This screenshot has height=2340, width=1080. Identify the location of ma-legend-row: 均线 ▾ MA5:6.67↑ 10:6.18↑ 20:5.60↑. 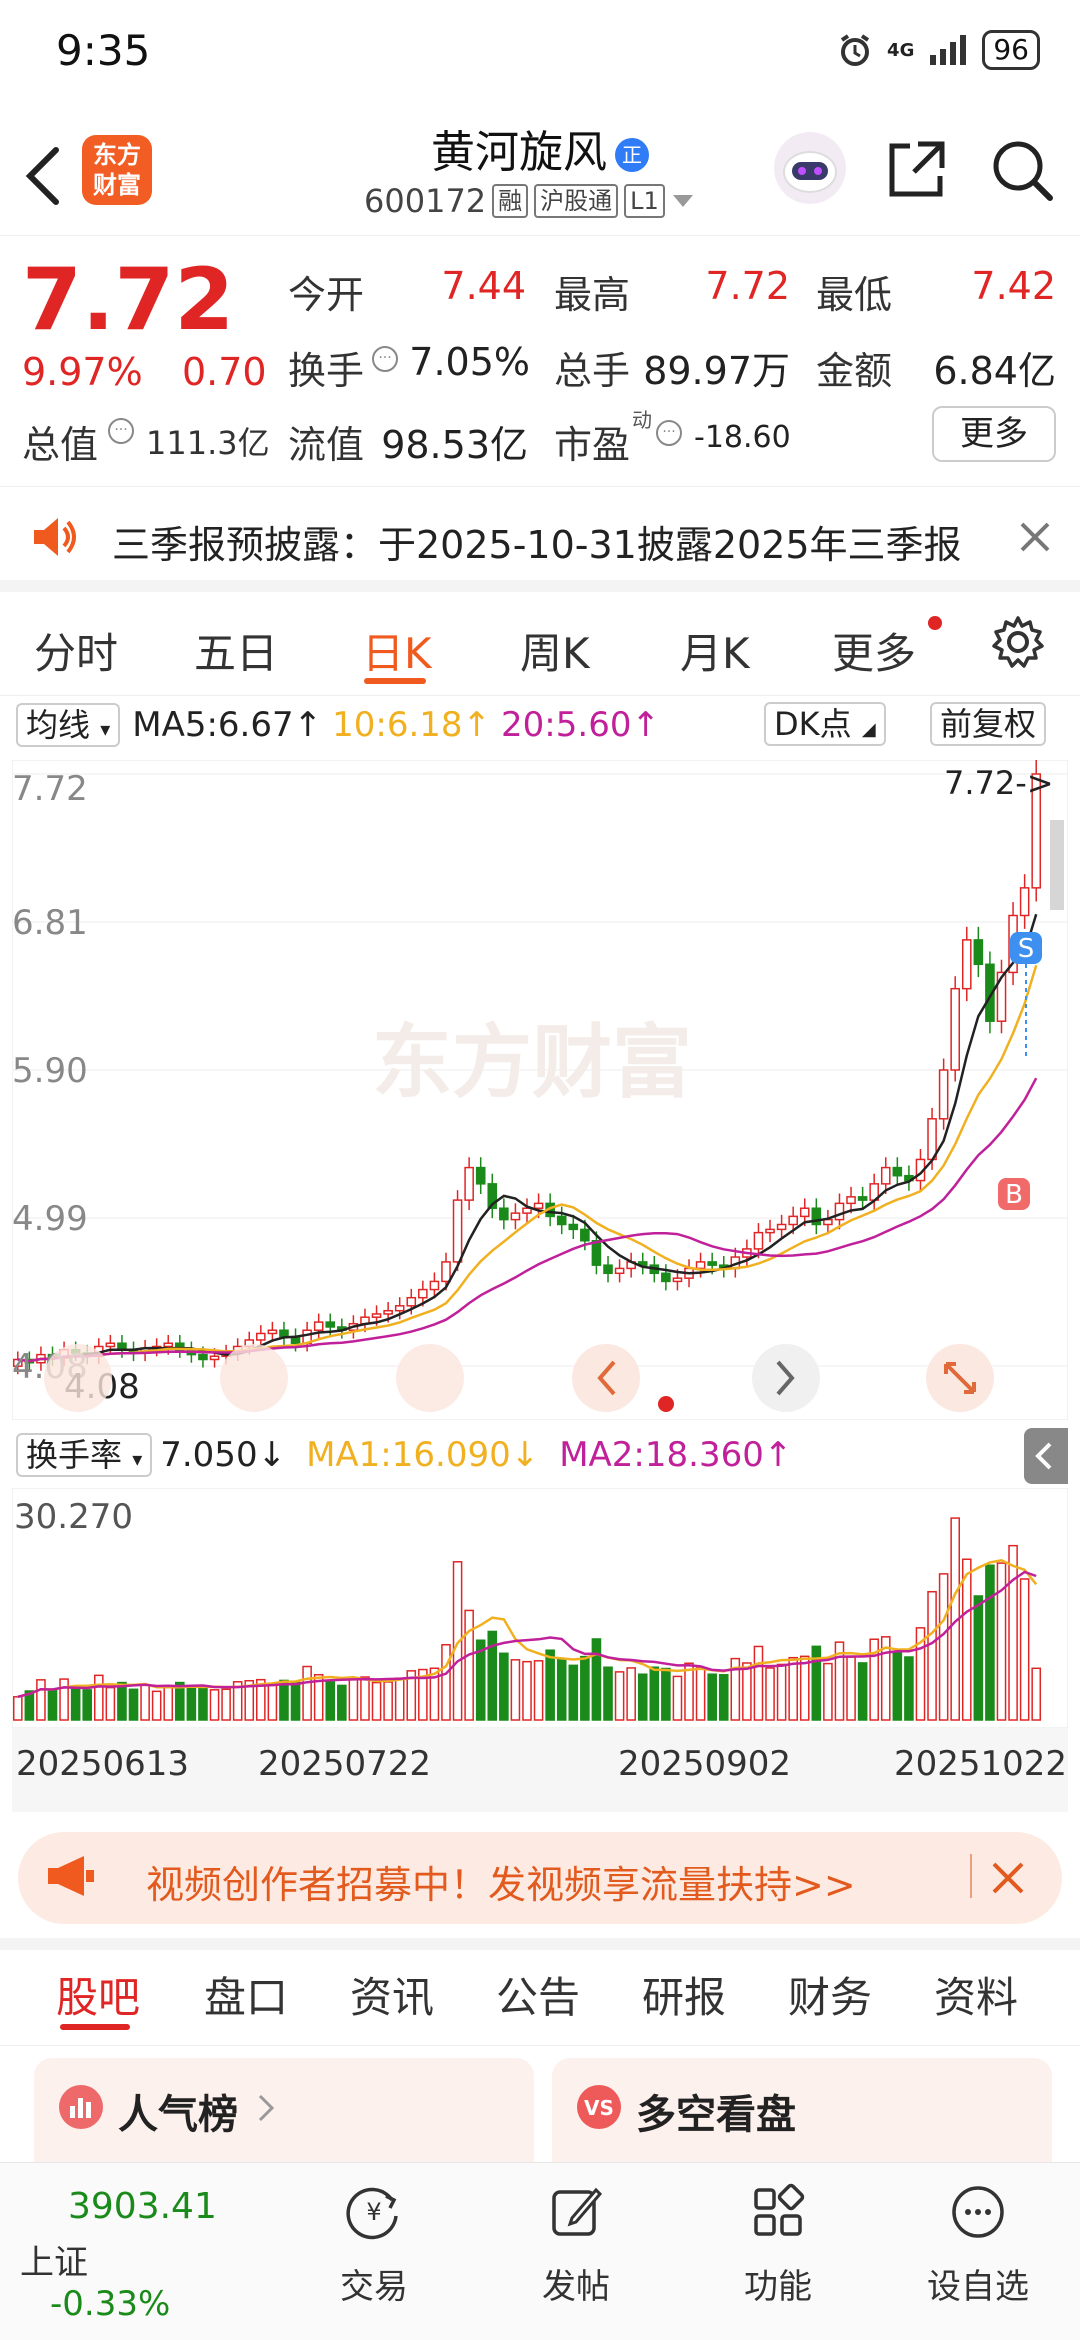
(338, 725).